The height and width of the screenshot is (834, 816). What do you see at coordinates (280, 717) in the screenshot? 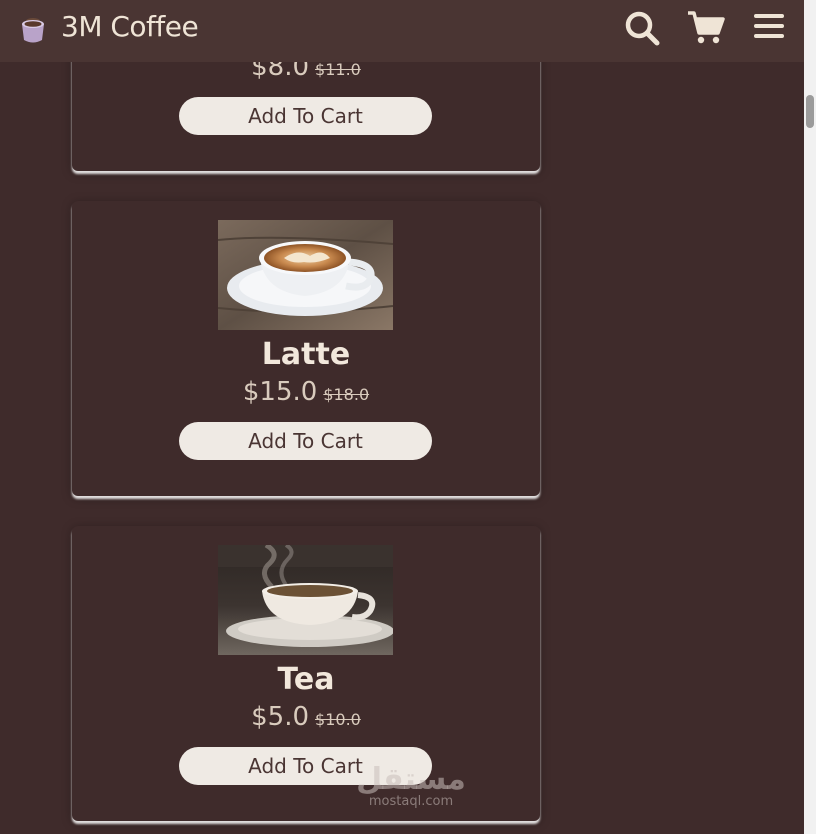
I see `product-price: $5.0` at bounding box center [280, 717].